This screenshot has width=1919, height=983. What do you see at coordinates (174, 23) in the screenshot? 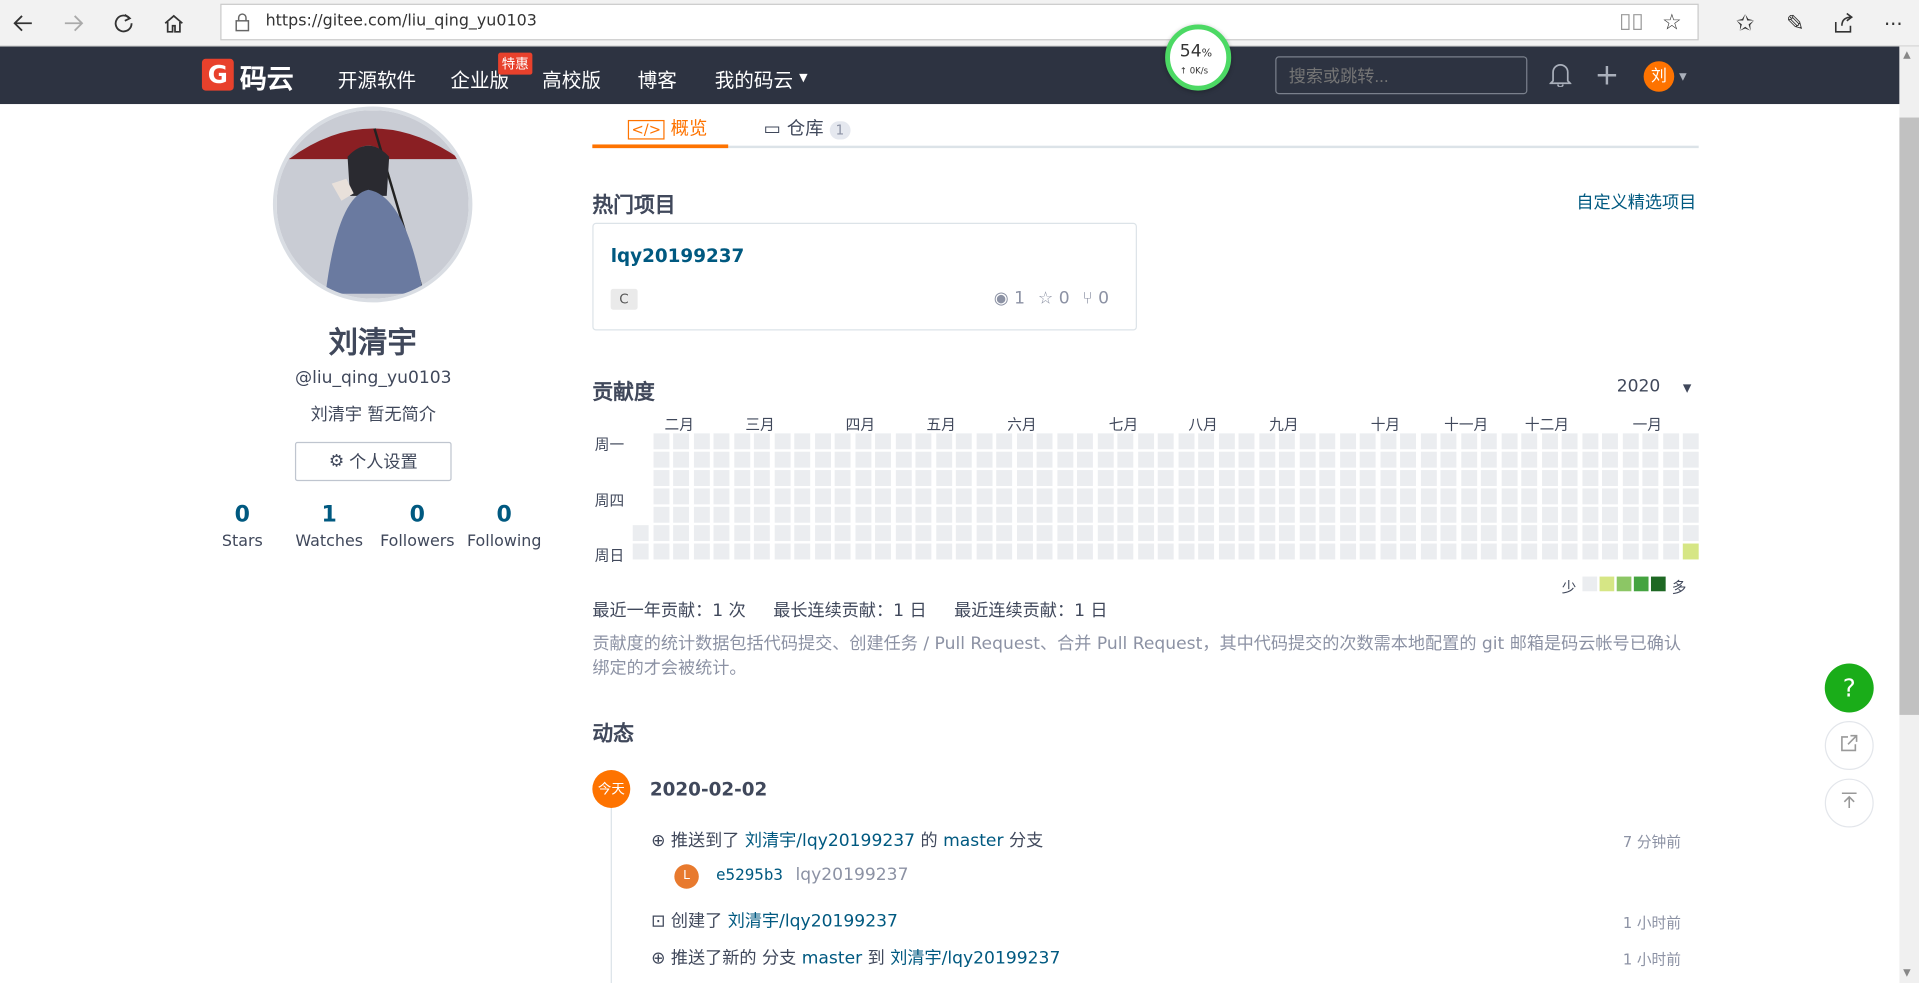
I see `home-icon` at bounding box center [174, 23].